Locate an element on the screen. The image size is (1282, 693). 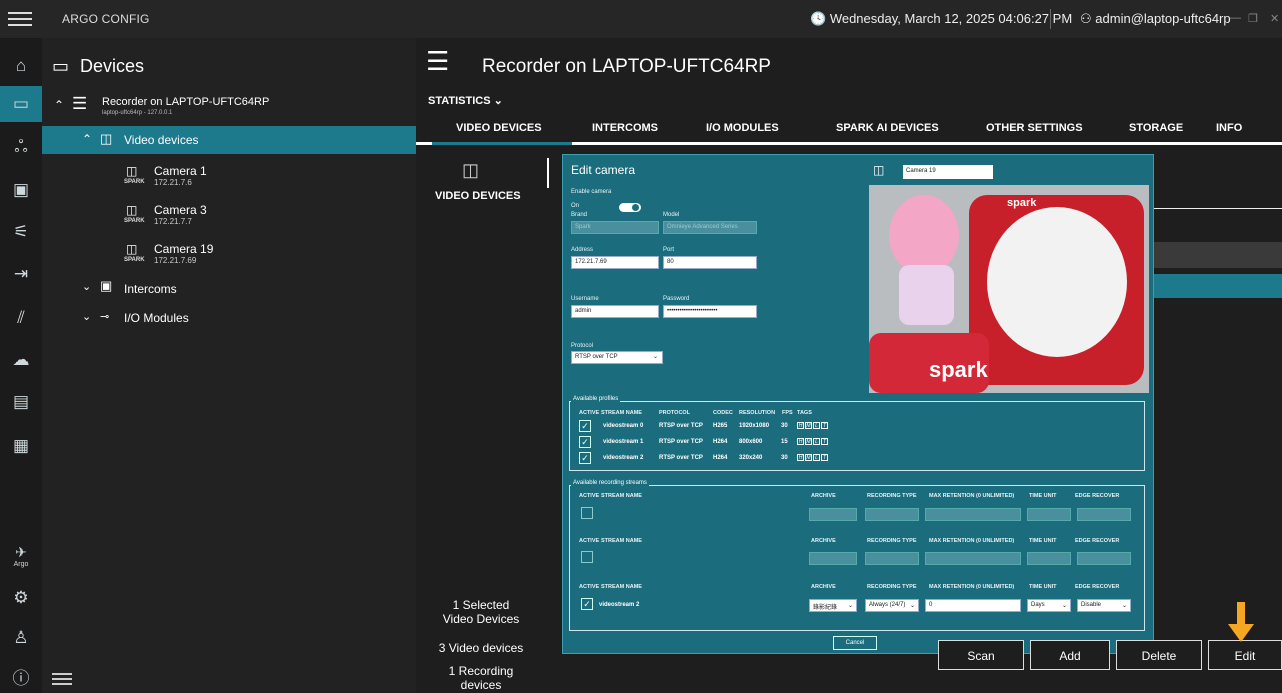
doll-head is located at coordinates (924, 235).